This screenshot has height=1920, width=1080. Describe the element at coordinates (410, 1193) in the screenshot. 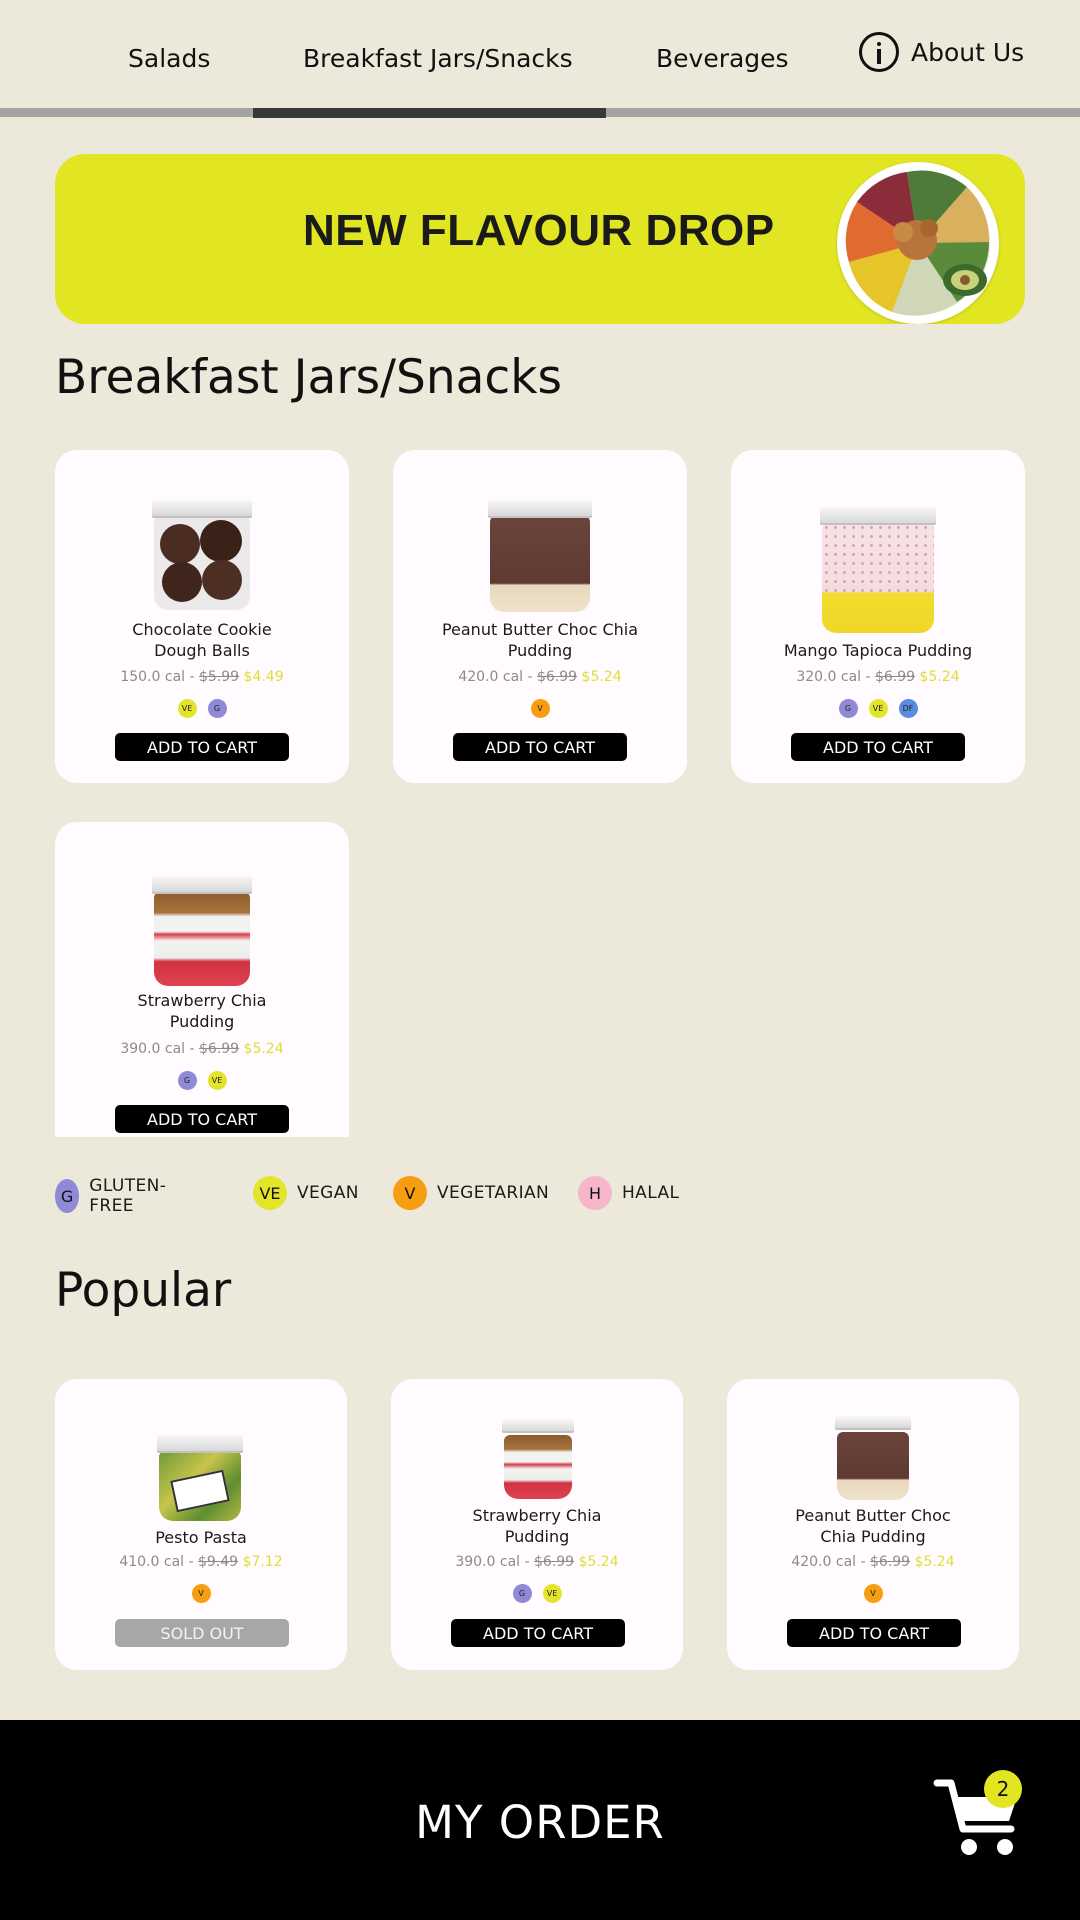

I see `vegetarian-icon: V` at that location.